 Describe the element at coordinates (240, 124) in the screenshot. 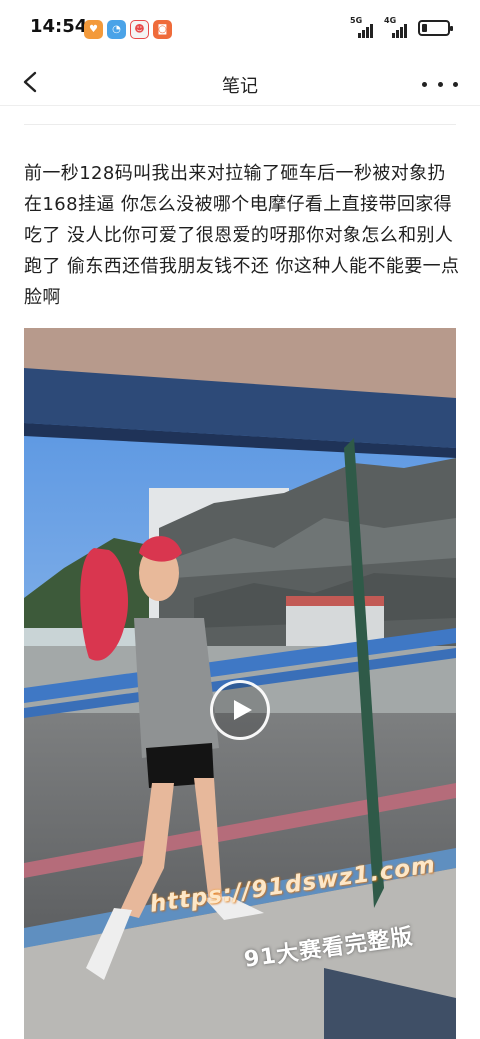

I see `divider` at that location.